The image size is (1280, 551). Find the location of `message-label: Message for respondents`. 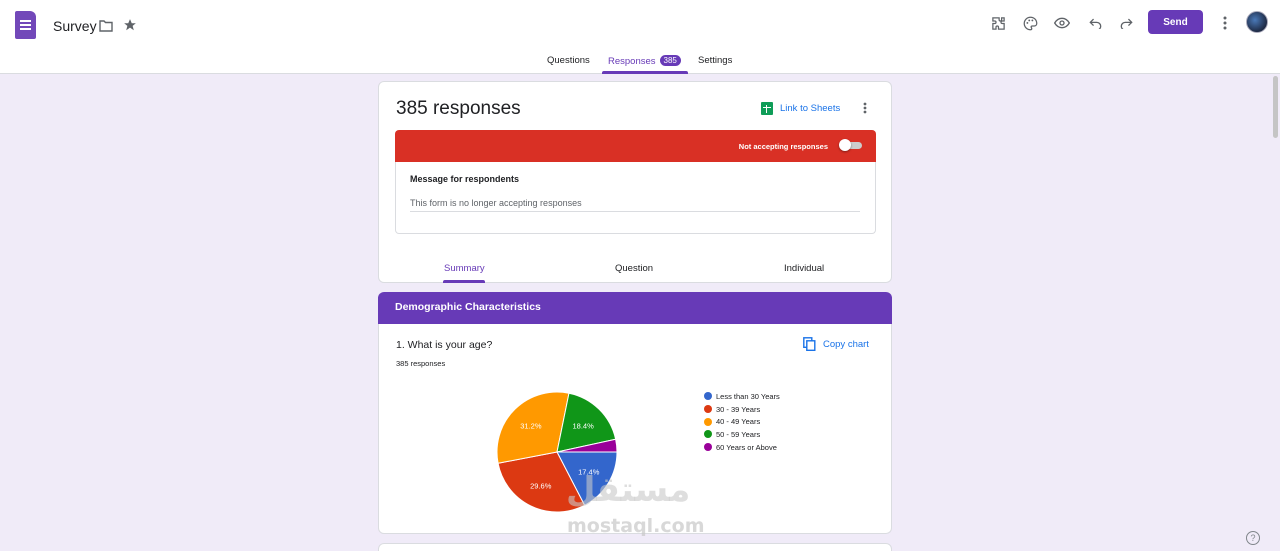

message-label: Message for respondents is located at coordinates (465, 179).